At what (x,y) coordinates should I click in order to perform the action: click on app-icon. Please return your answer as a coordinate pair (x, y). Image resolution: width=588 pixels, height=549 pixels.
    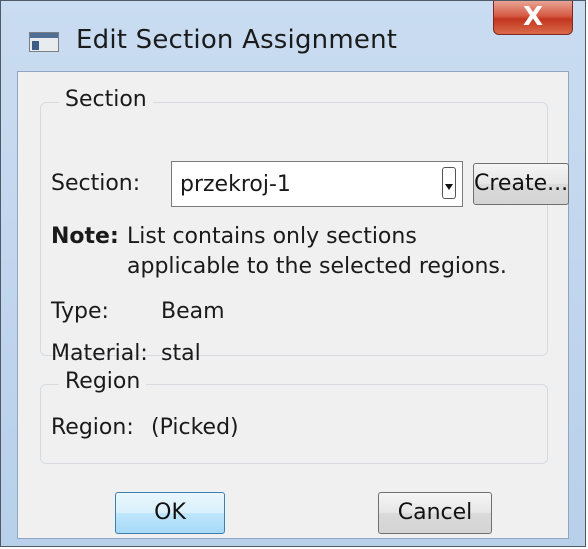
    Looking at the image, I should click on (44, 42).